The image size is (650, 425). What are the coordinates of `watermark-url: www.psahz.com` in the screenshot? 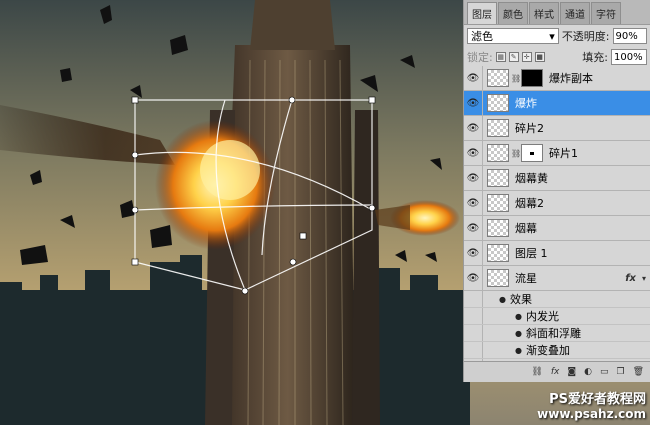 It's located at (591, 414).